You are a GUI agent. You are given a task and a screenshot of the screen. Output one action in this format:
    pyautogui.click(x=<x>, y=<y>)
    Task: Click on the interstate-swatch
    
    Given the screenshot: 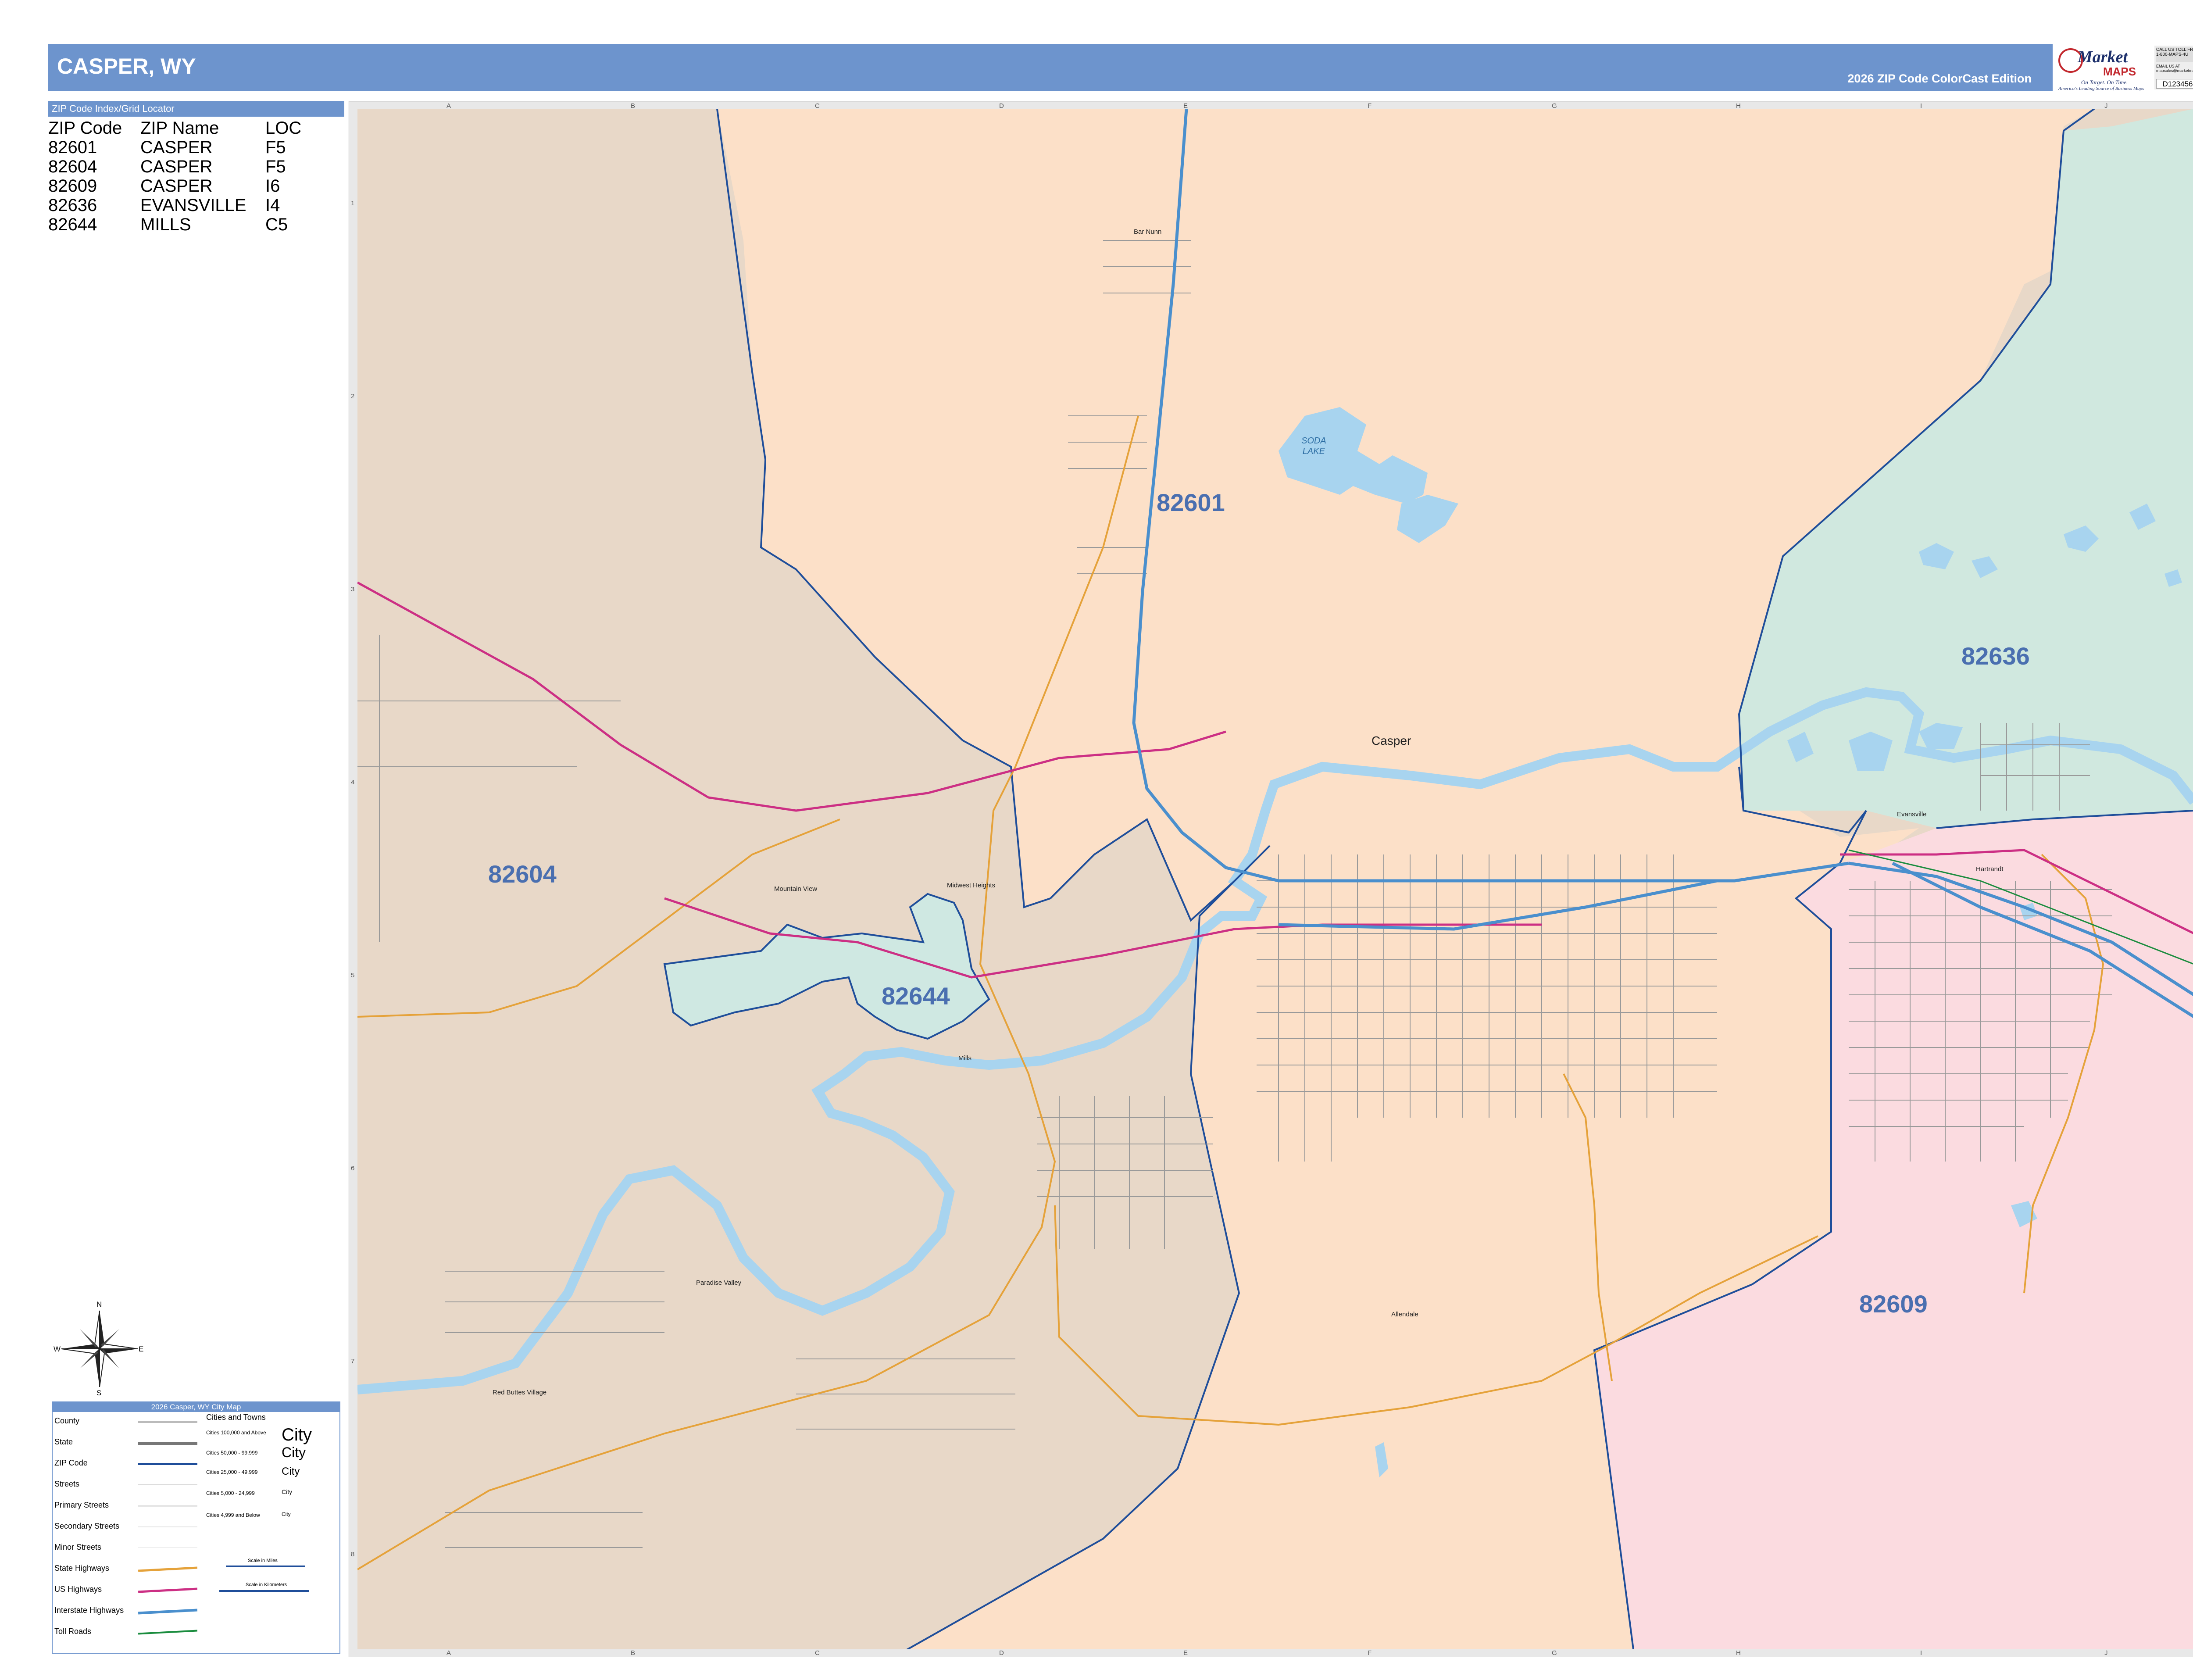 What is the action you would take?
    pyautogui.click(x=168, y=1612)
    